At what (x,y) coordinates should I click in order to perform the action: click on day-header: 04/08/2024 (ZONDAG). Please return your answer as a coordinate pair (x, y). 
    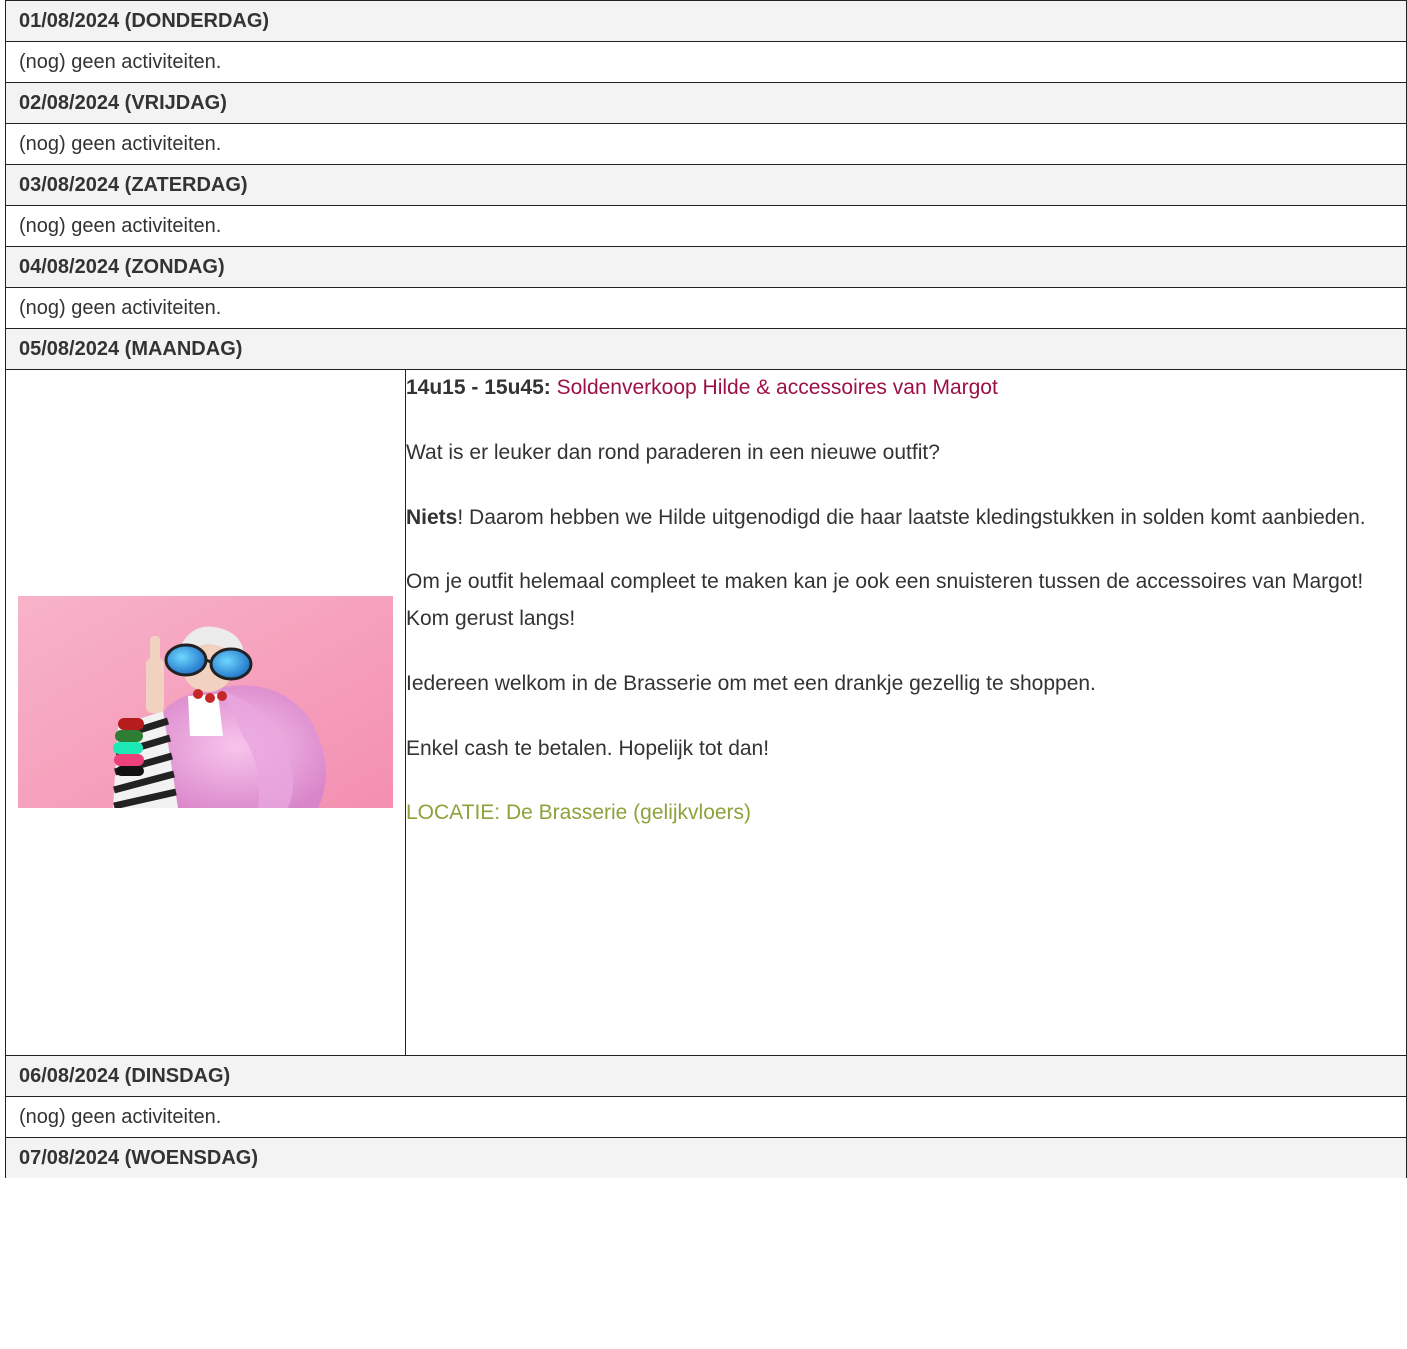
    Looking at the image, I should click on (706, 267).